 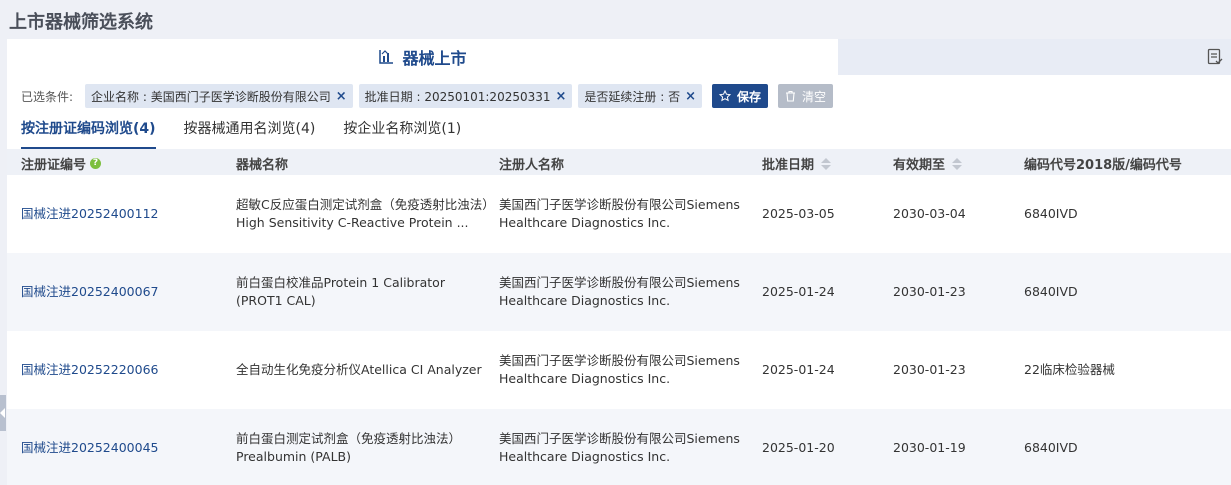 What do you see at coordinates (54, 165) in the screenshot?
I see `header-label: 注册证编号` at bounding box center [54, 165].